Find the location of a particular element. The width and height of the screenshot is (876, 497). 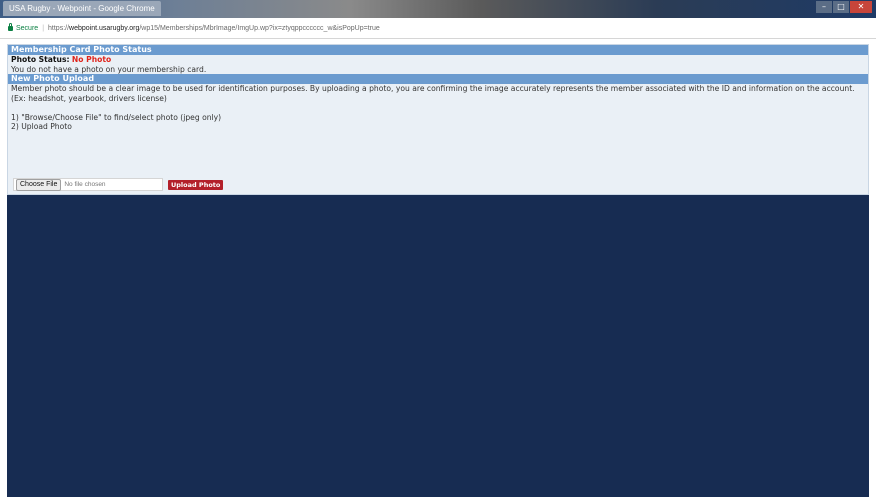

window-title: USA Rugby - Webpoint - Google Chrome is located at coordinates (82, 8).